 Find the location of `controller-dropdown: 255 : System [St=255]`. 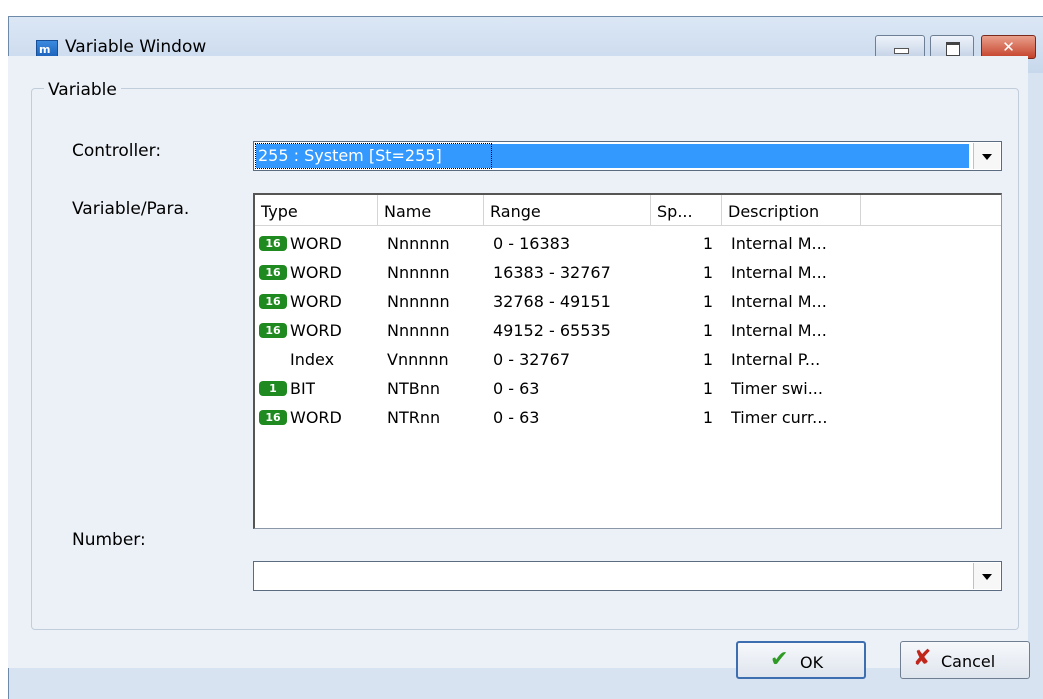

controller-dropdown: 255 : System [St=255] is located at coordinates (627, 156).